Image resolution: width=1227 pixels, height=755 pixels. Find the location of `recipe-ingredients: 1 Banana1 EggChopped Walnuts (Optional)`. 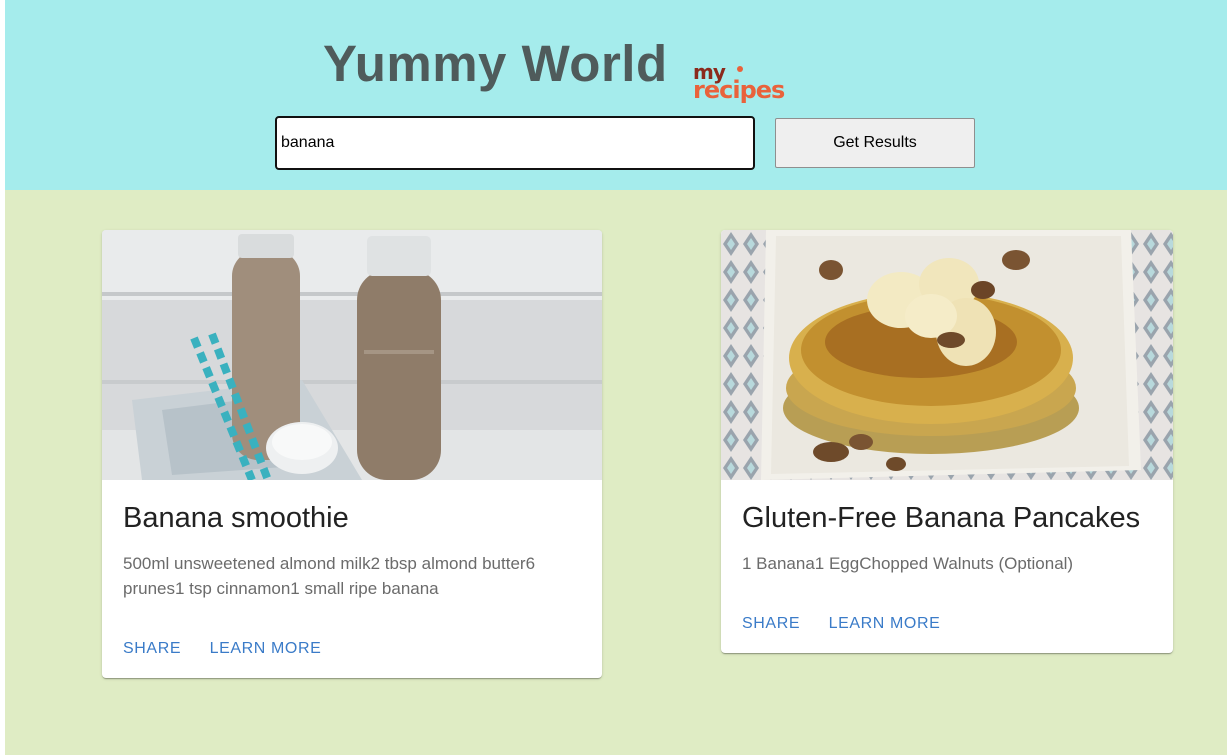

recipe-ingredients: 1 Banana1 EggChopped Walnuts (Optional) is located at coordinates (908, 563).